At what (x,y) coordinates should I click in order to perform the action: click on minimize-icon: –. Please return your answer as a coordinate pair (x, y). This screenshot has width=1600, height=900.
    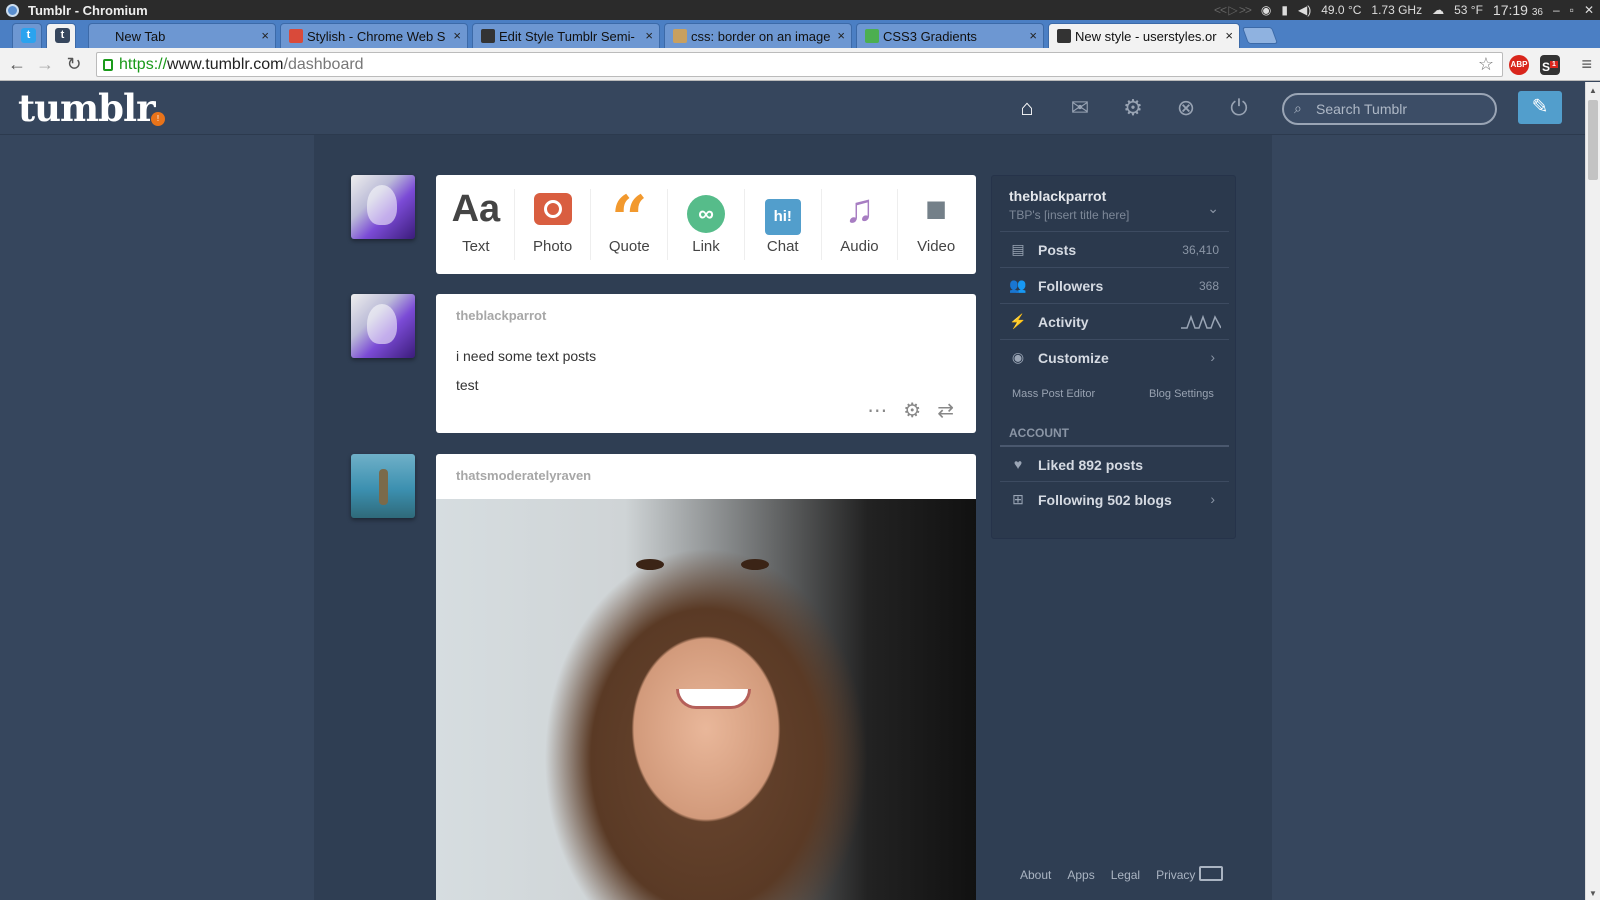
    Looking at the image, I should click on (1556, 10).